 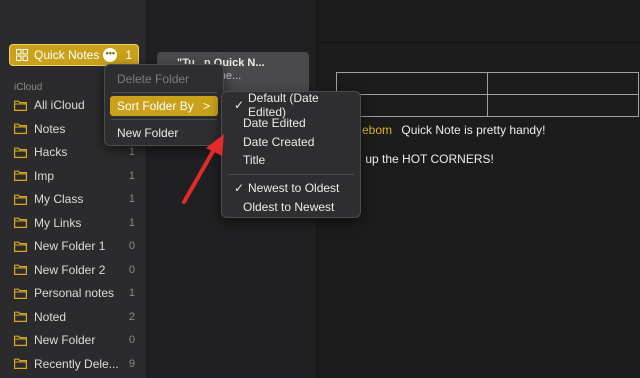 What do you see at coordinates (131, 316) in the screenshot?
I see `sidebar-item-count: 2` at bounding box center [131, 316].